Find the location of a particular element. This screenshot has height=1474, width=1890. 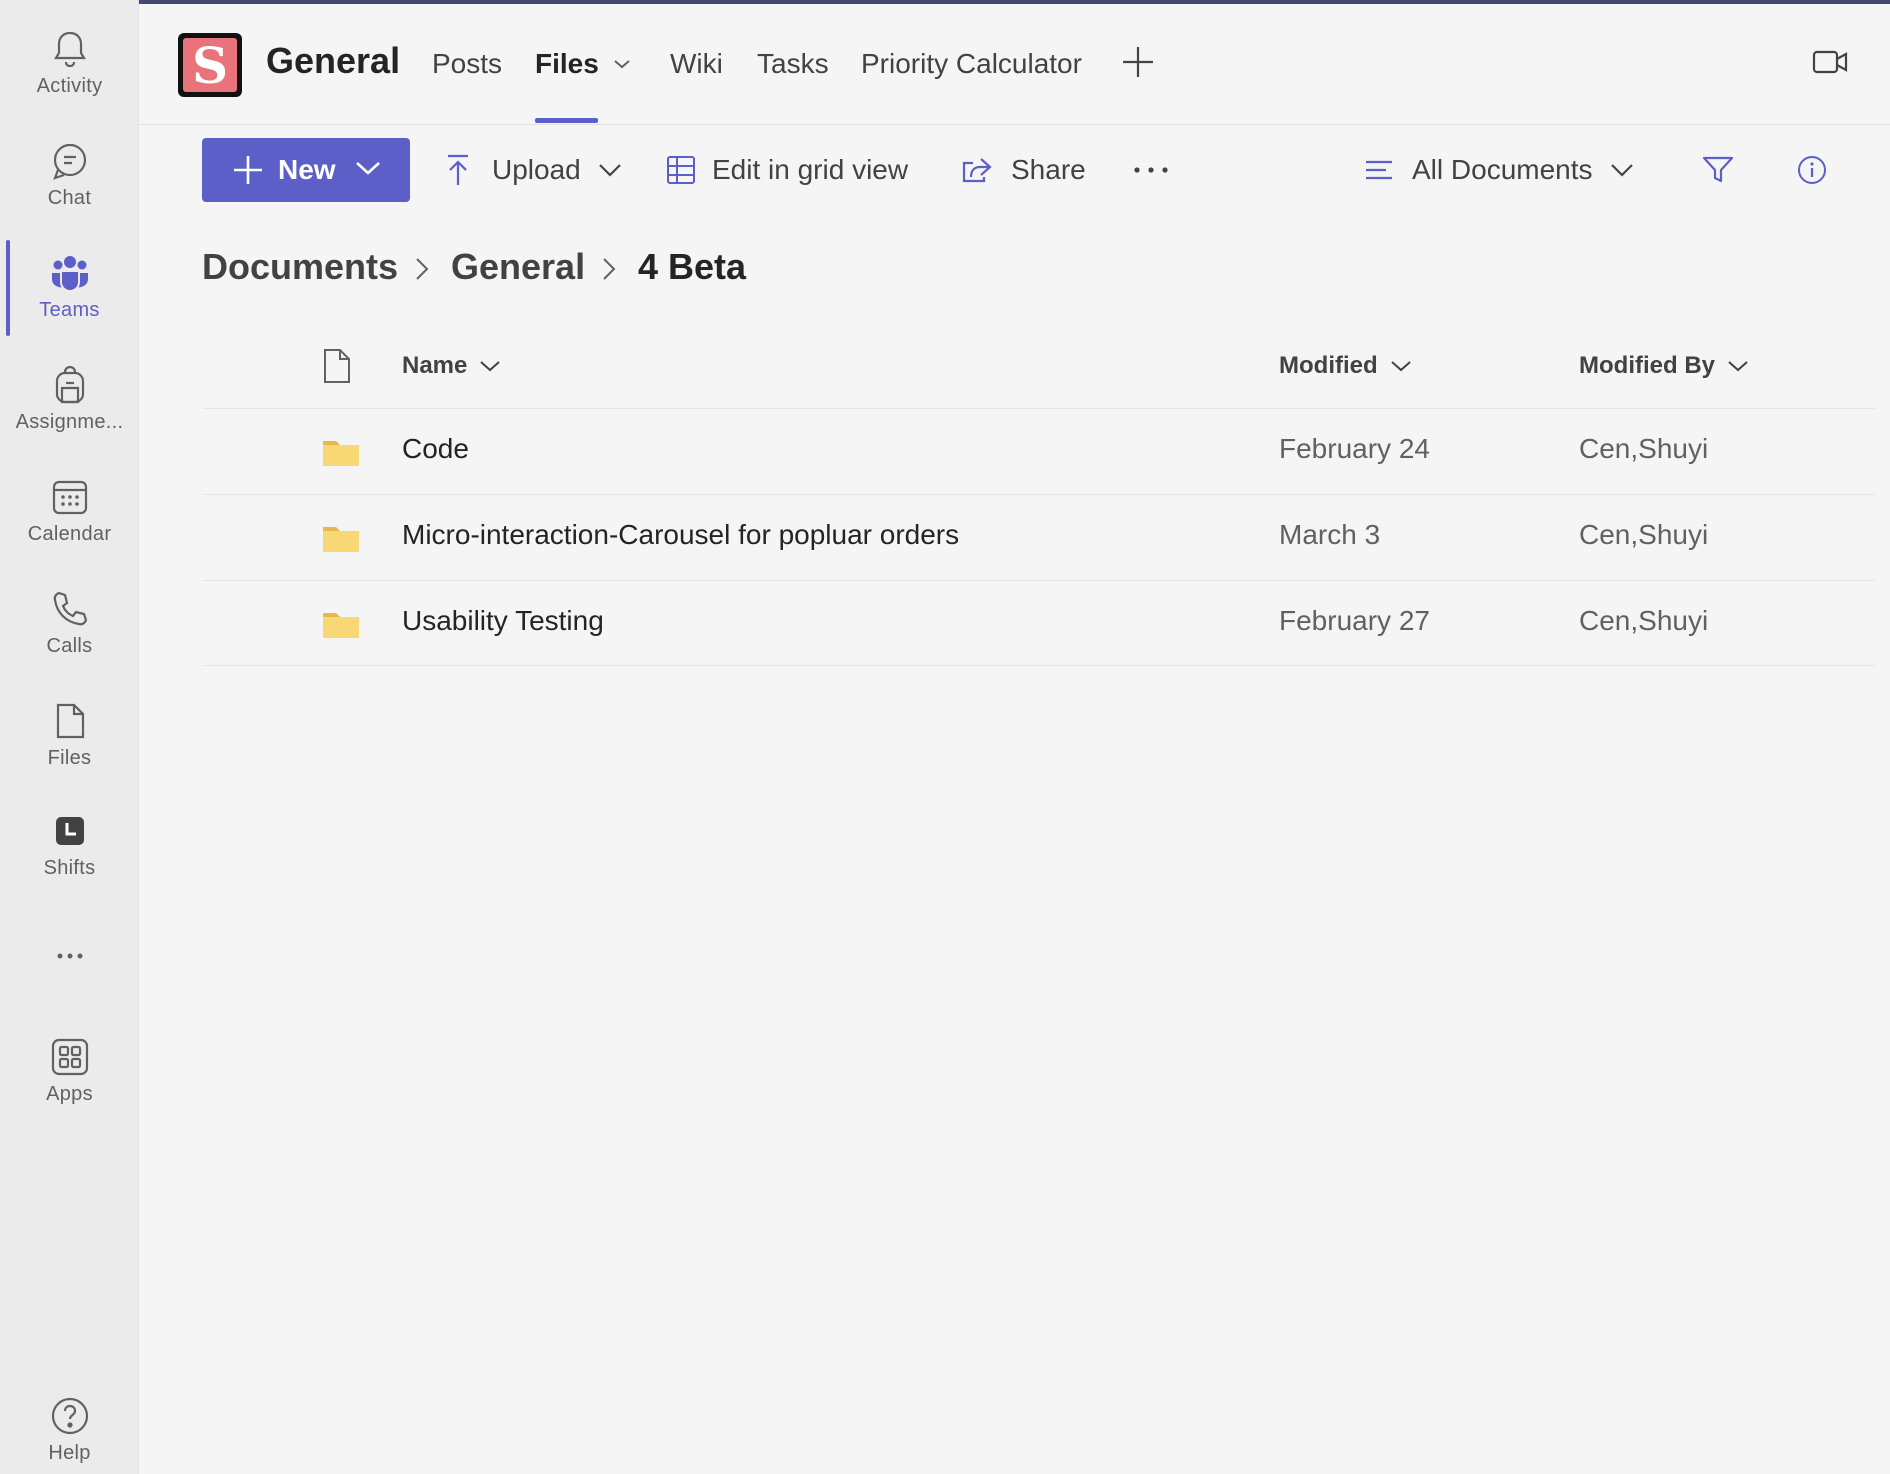

column-header-label: Modified is located at coordinates (1328, 365).